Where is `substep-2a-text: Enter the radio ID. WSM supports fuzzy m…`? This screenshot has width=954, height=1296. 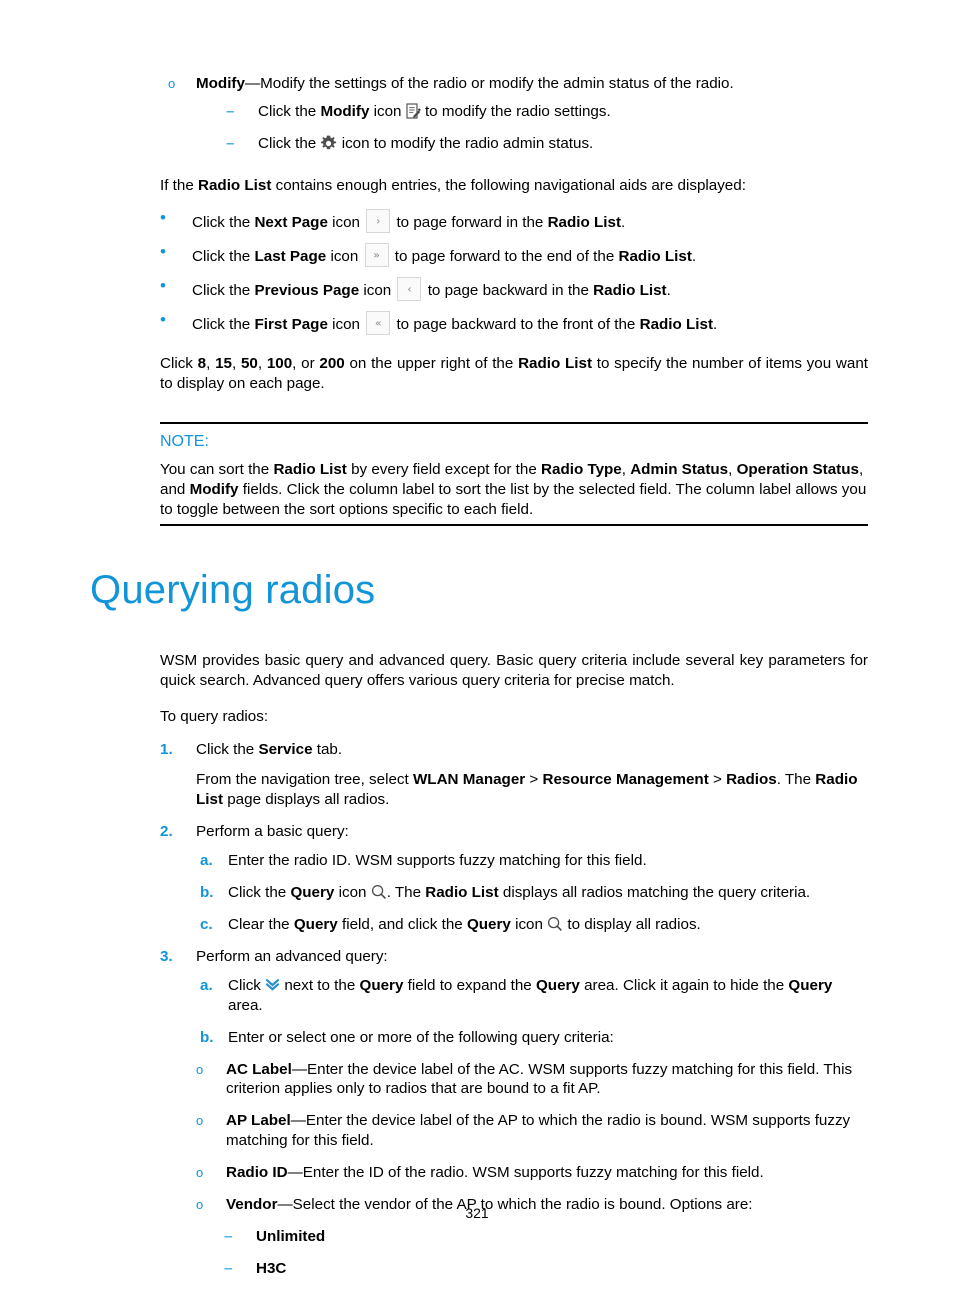 substep-2a-text: Enter the radio ID. WSM supports fuzzy m… is located at coordinates (437, 861).